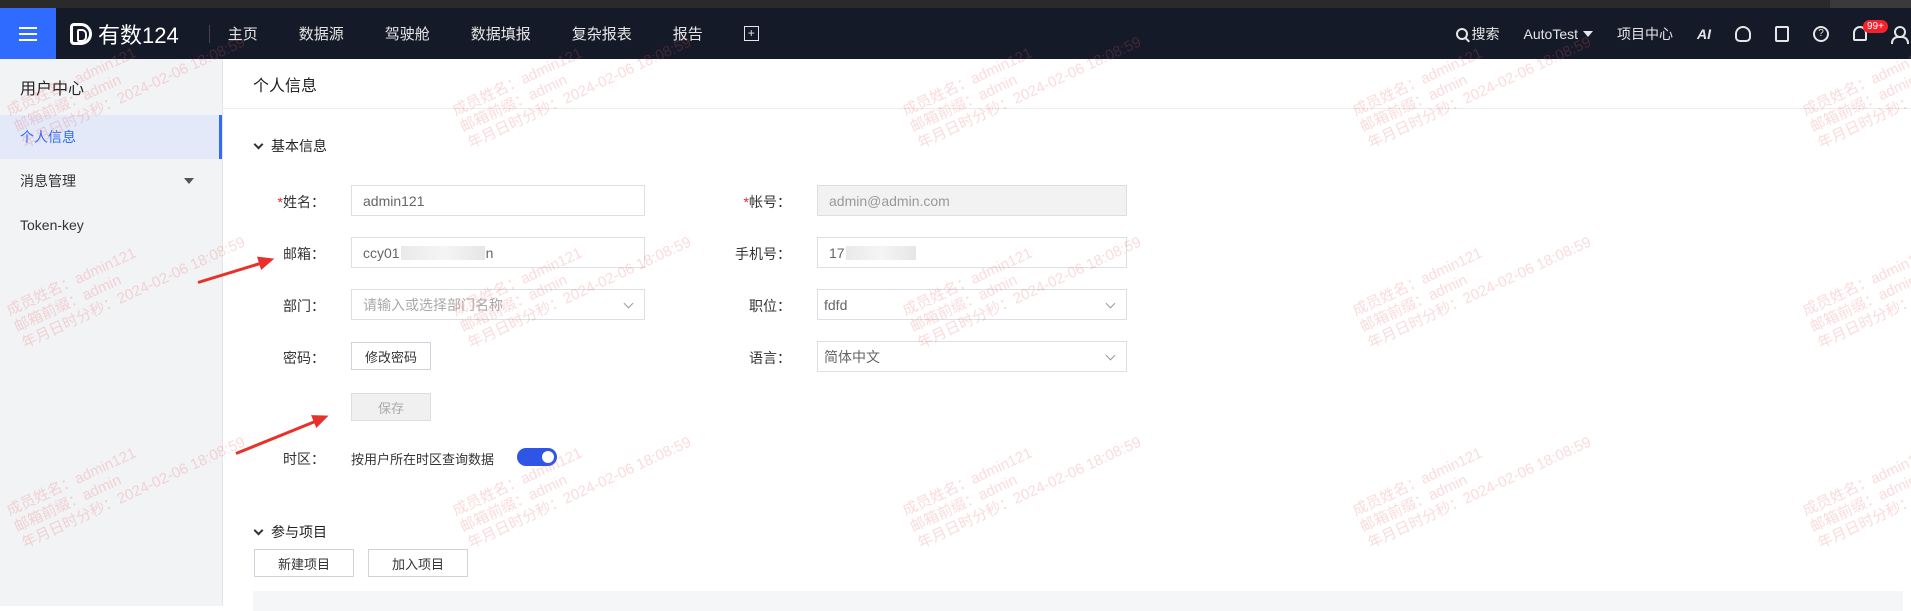 The image size is (1911, 611). I want to click on timezone-label: 时区：, so click(304, 459).